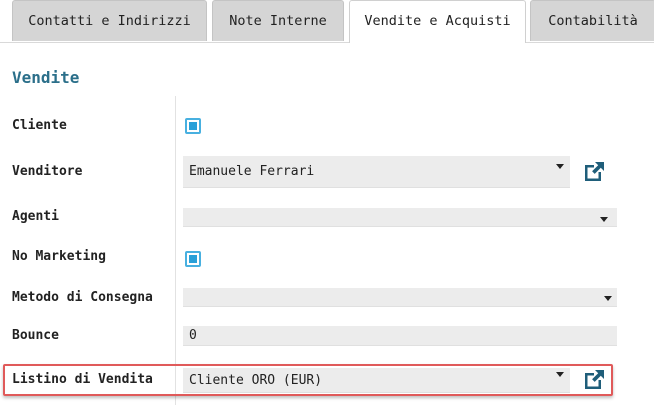 This screenshot has height=405, width=654. I want to click on metodo-consegna-select, so click(400, 297).